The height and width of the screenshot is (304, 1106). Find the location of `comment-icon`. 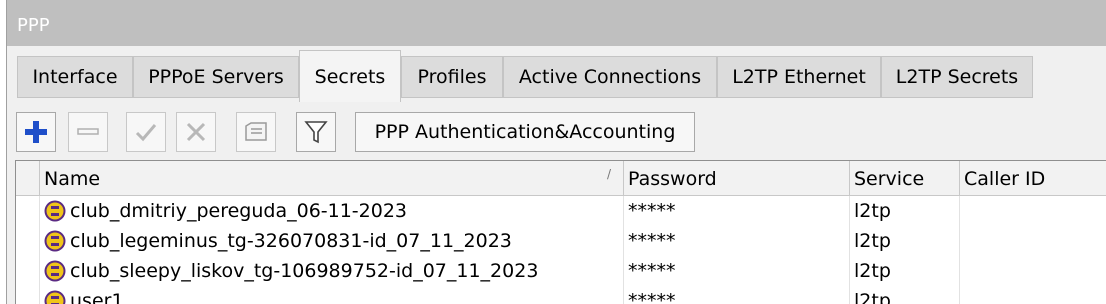

comment-icon is located at coordinates (256, 131).